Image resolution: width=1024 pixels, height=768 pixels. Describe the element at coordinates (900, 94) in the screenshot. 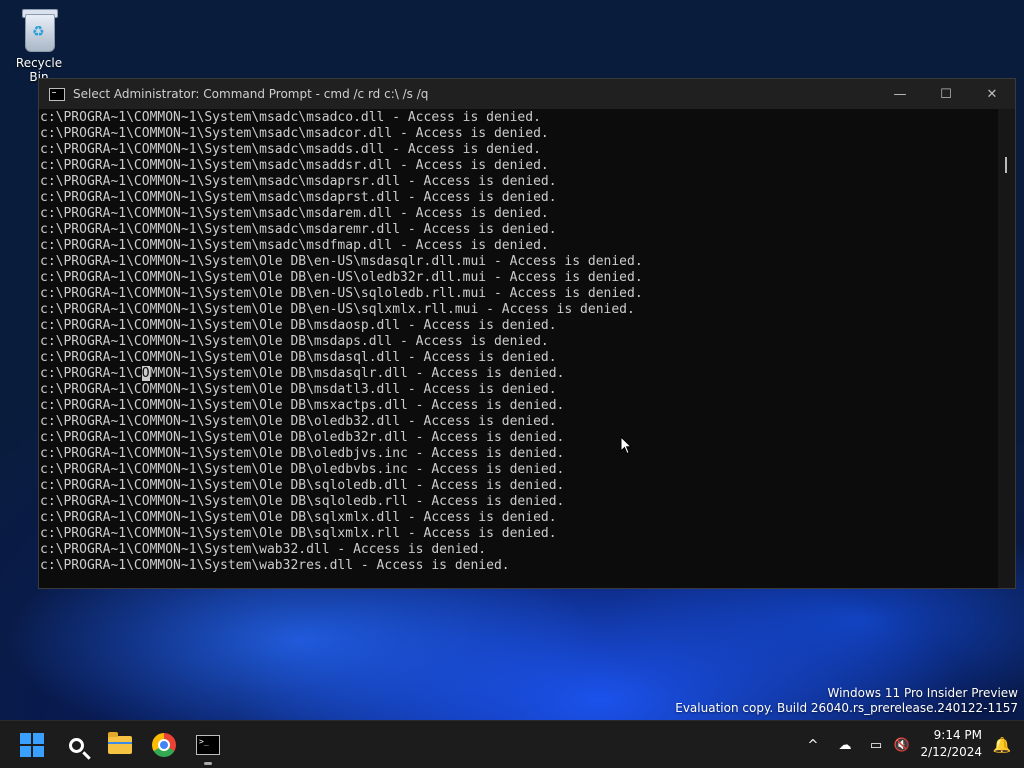

I see `minimize-button: —` at that location.